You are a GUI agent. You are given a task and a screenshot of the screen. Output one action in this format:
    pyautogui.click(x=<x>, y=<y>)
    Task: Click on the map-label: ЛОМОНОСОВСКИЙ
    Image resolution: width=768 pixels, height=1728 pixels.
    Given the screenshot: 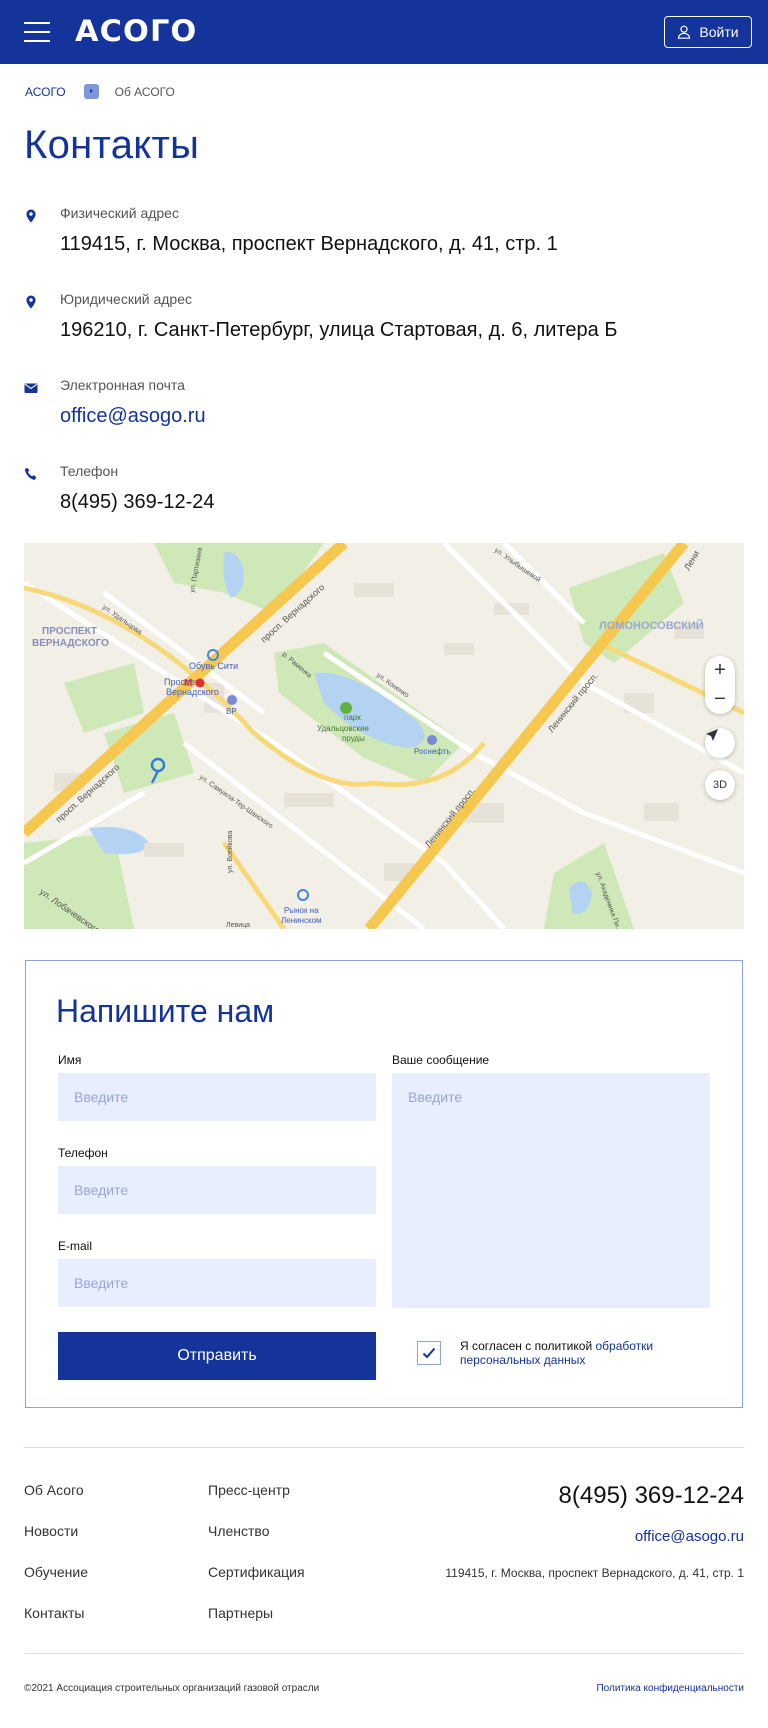 What is the action you would take?
    pyautogui.click(x=651, y=625)
    